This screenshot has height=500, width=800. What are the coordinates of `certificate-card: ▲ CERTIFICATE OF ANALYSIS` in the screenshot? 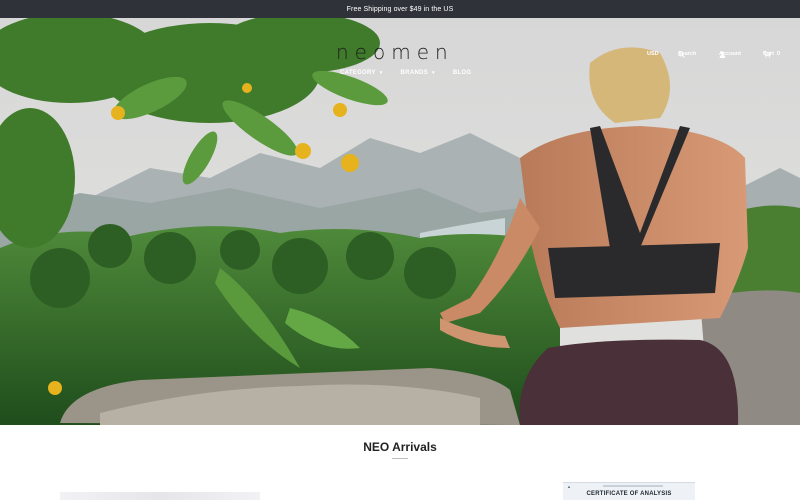 It's located at (629, 491).